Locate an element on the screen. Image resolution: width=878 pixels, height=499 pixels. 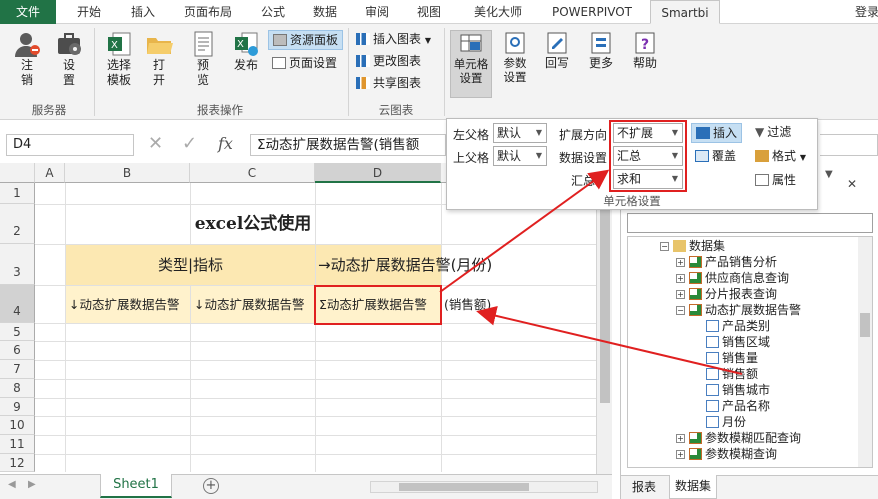
annotation-arrows is located at coordinates (591, 272).